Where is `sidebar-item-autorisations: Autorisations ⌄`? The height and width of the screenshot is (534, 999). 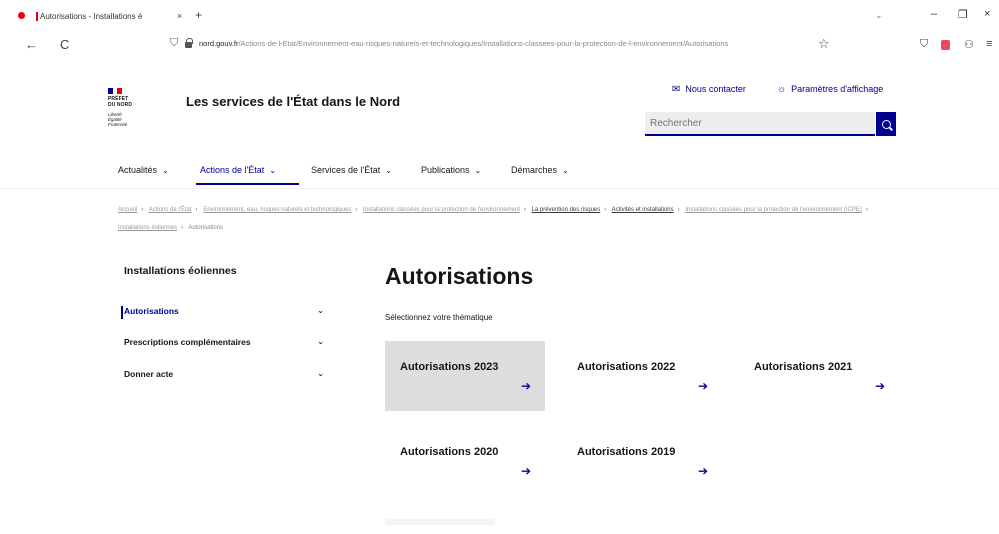
sidebar-item-autorisations: Autorisations ⌄ is located at coordinates (227, 314).